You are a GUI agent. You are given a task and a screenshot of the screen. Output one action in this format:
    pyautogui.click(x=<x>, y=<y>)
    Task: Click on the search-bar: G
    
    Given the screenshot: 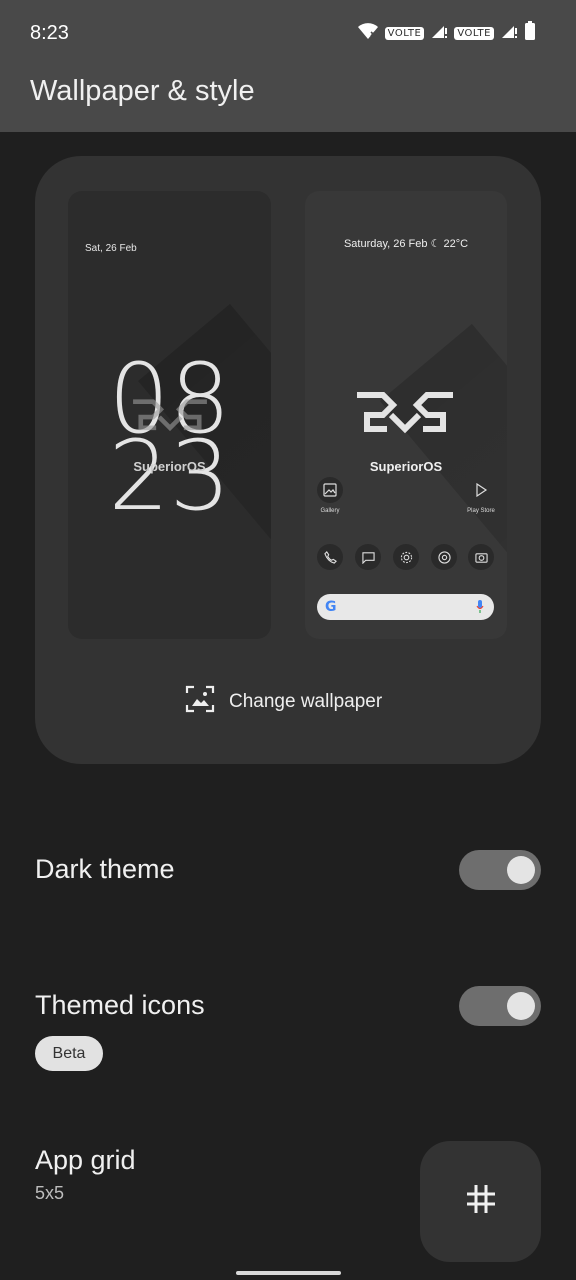 What is the action you would take?
    pyautogui.click(x=405, y=607)
    